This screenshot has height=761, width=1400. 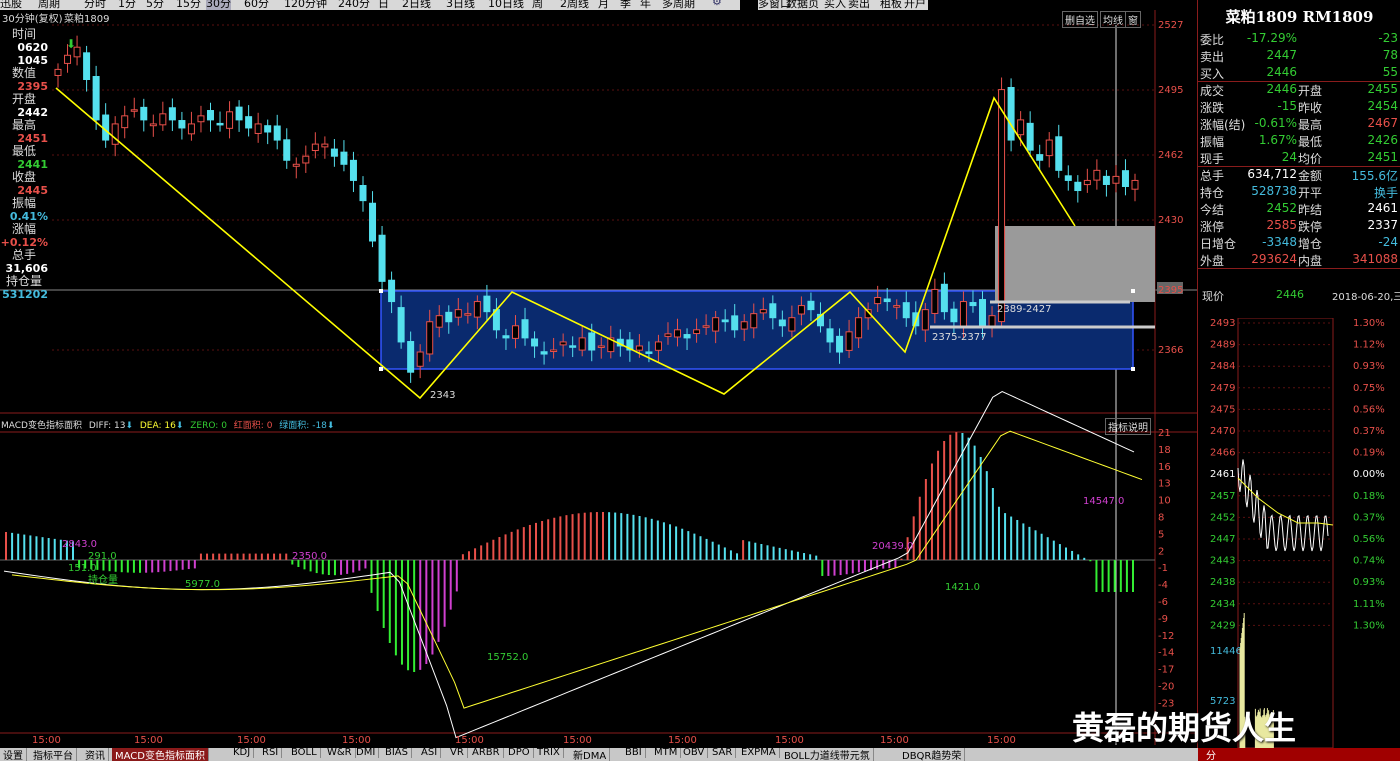 I want to click on quote-label: 振幅, so click(x=1212, y=141).